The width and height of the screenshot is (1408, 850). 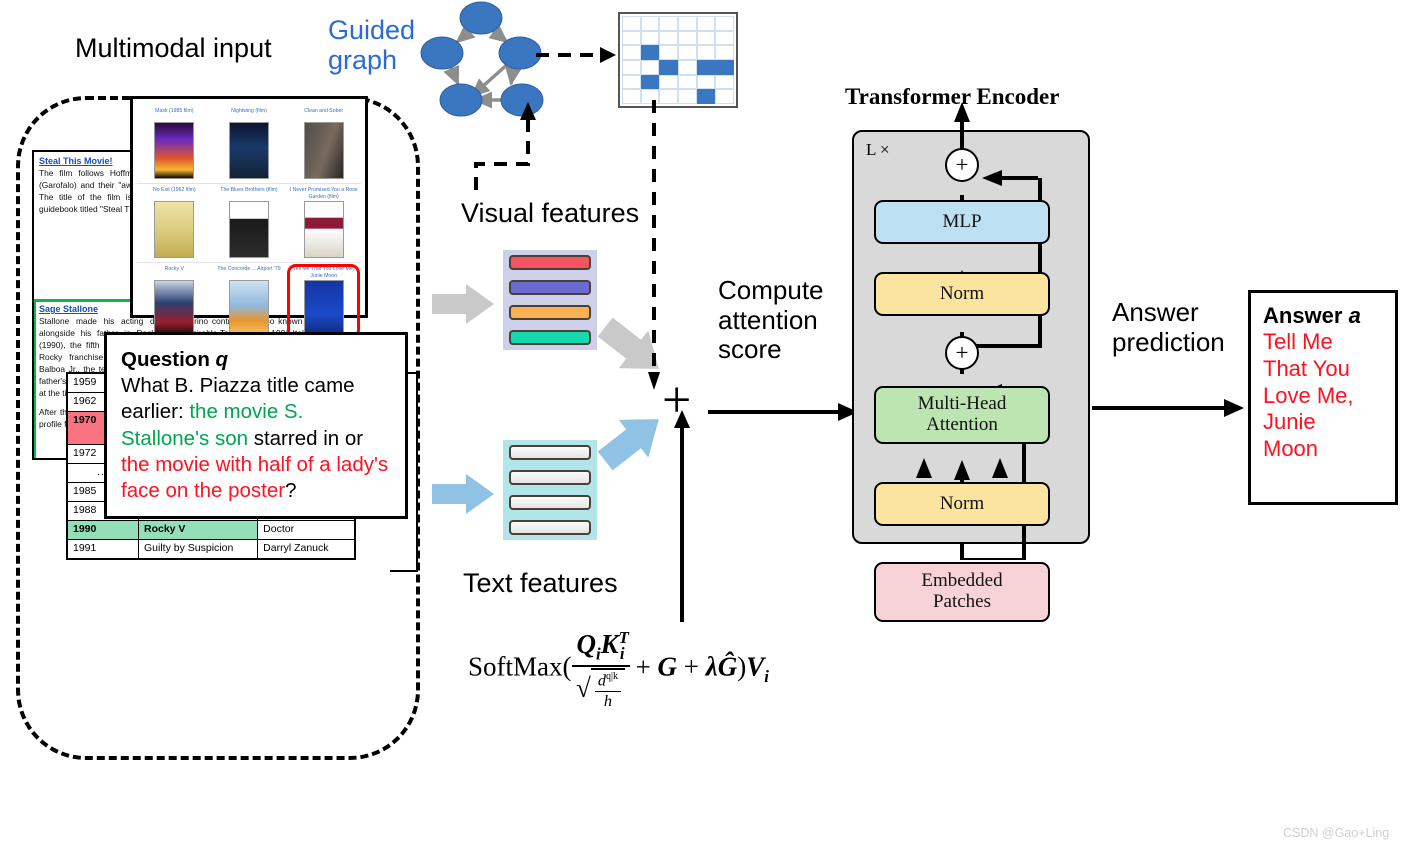 I want to click on poster-caption: Rocky V, so click(x=174, y=269).